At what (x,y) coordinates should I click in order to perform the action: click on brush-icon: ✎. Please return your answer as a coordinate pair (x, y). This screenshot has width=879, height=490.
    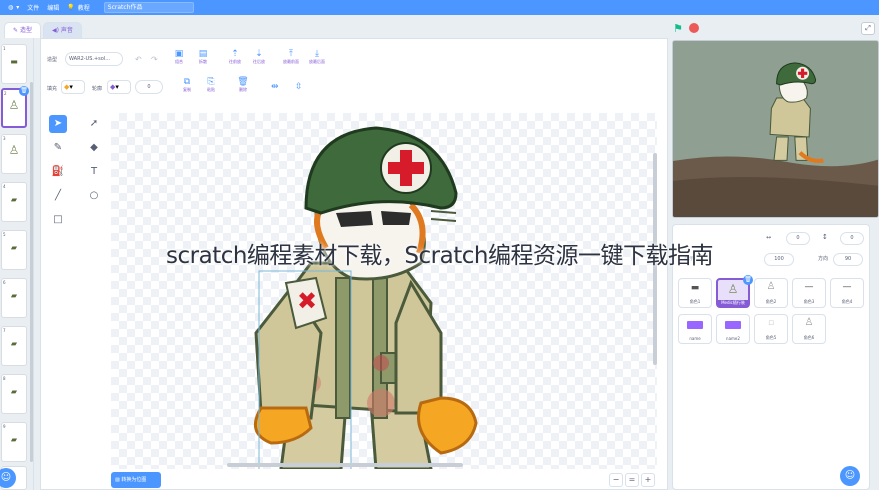
    Looking at the image, I should click on (58, 147).